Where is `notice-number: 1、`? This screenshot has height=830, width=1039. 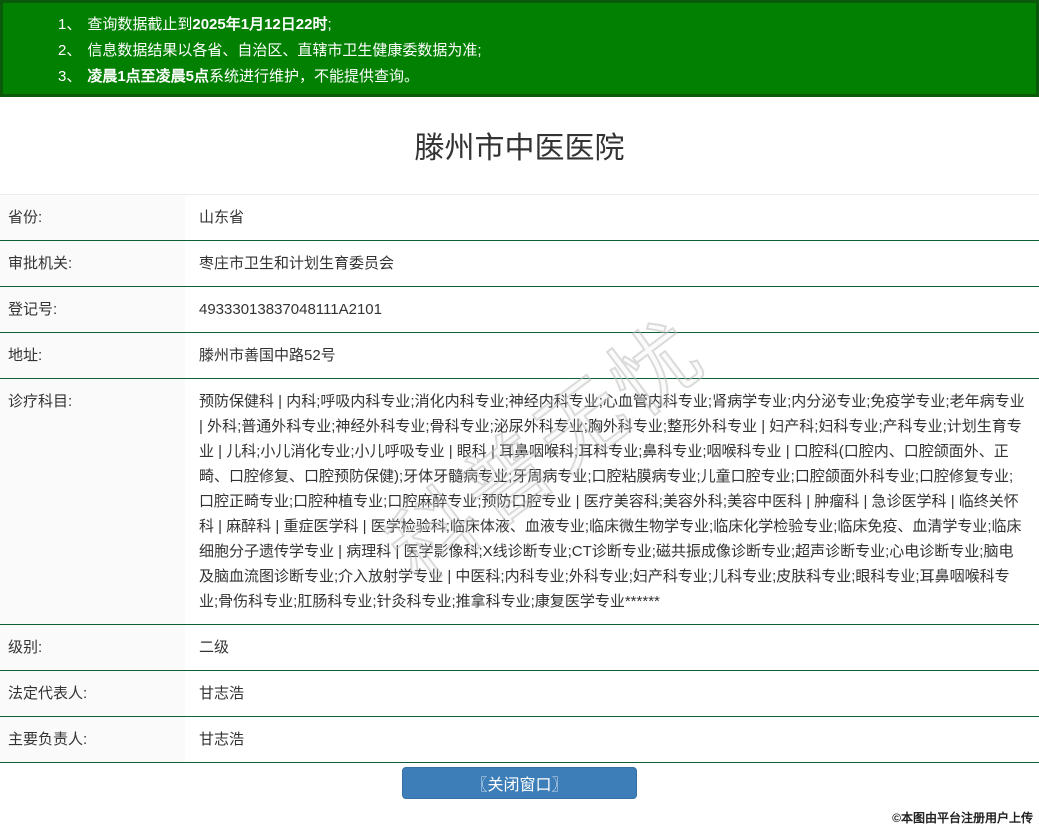
notice-number: 1、 is located at coordinates (70, 24).